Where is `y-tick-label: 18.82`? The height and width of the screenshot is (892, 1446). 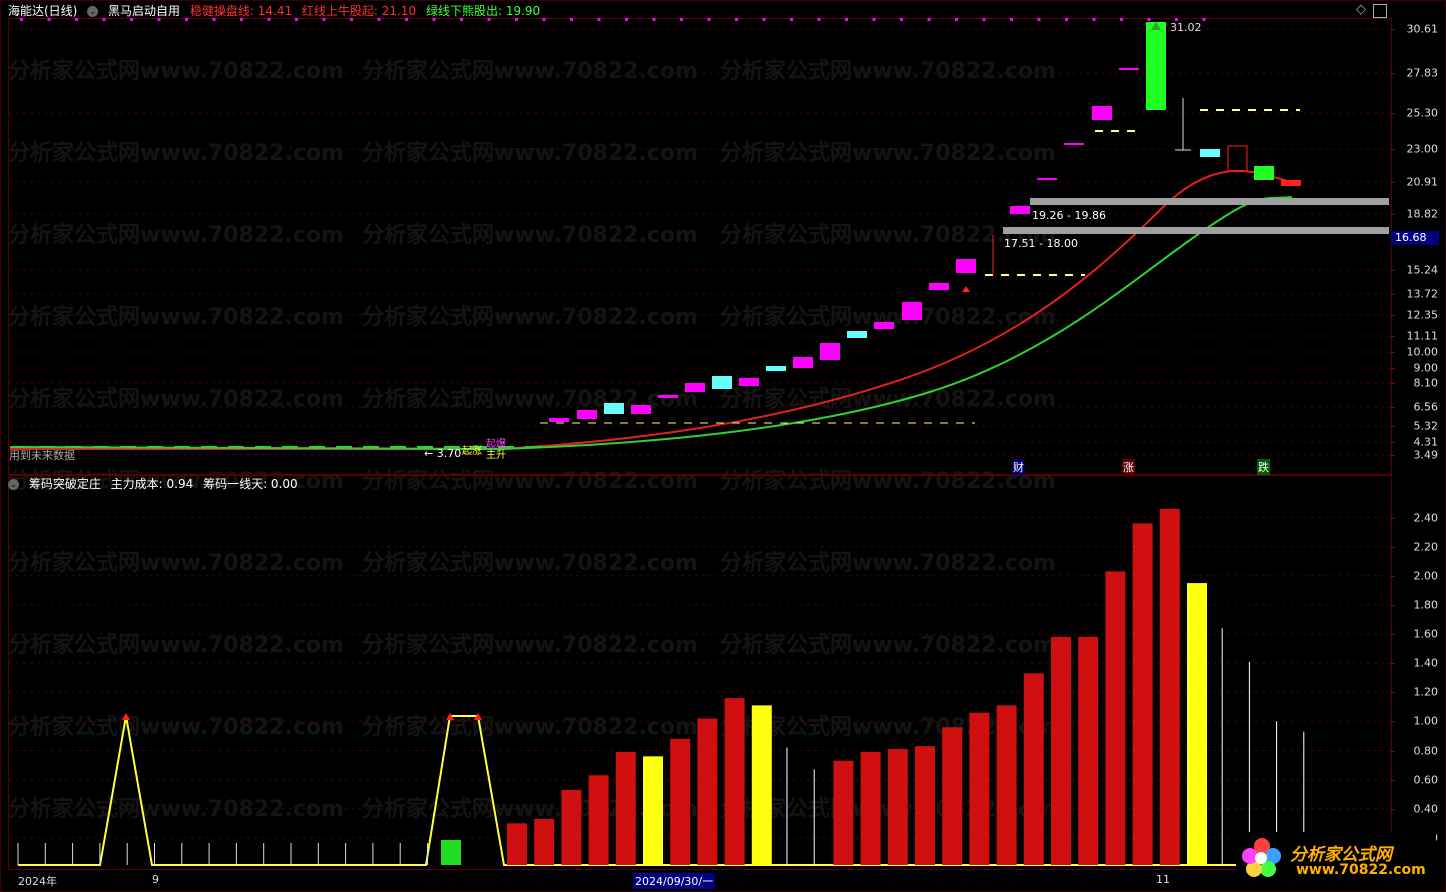
y-tick-label: 18.82 is located at coordinates (1422, 214).